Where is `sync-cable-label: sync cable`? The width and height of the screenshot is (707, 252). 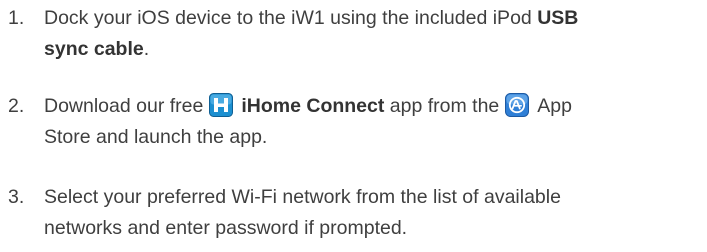 sync-cable-label: sync cable is located at coordinates (94, 49).